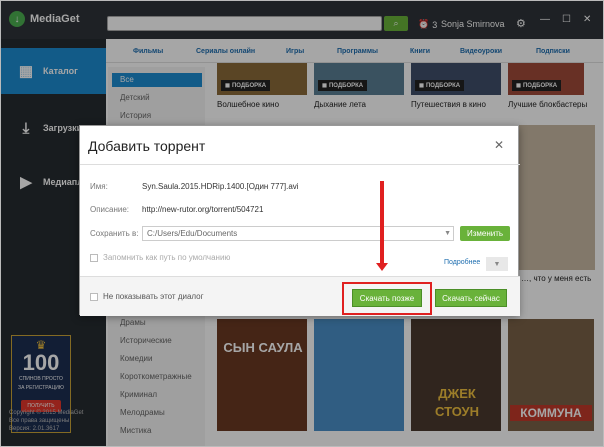 The width and height of the screenshot is (604, 447). What do you see at coordinates (462, 262) in the screenshot?
I see `more-details-link: Подробнее` at bounding box center [462, 262].